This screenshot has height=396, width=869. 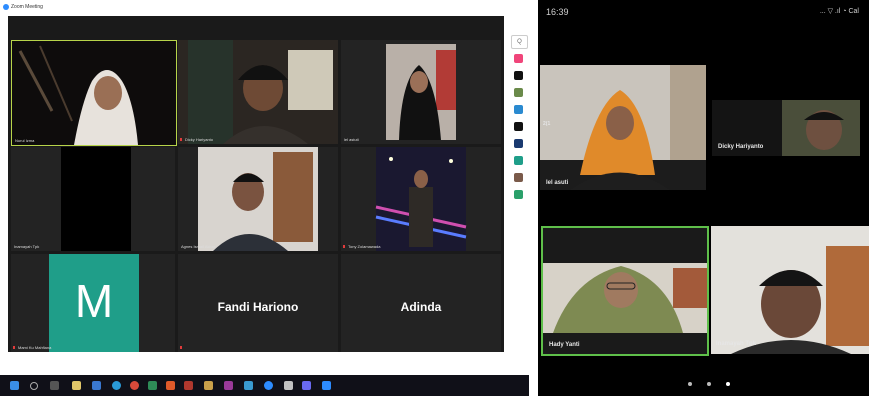 What do you see at coordinates (54, 385) in the screenshot?
I see `task-view-icon` at bounding box center [54, 385].